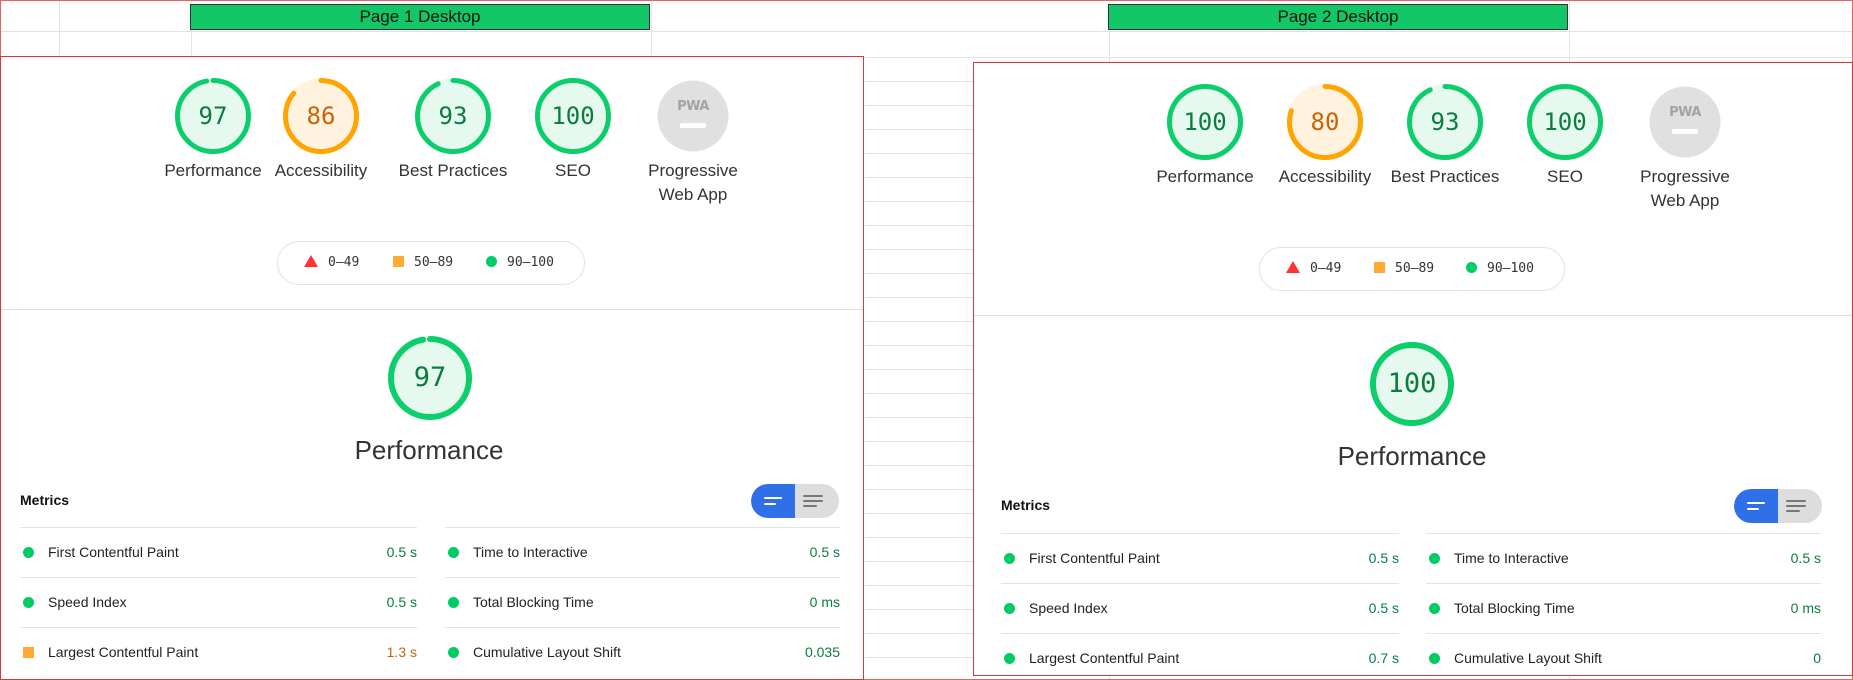  What do you see at coordinates (520, 263) in the screenshot?
I see `legend-pass: 90–100` at bounding box center [520, 263].